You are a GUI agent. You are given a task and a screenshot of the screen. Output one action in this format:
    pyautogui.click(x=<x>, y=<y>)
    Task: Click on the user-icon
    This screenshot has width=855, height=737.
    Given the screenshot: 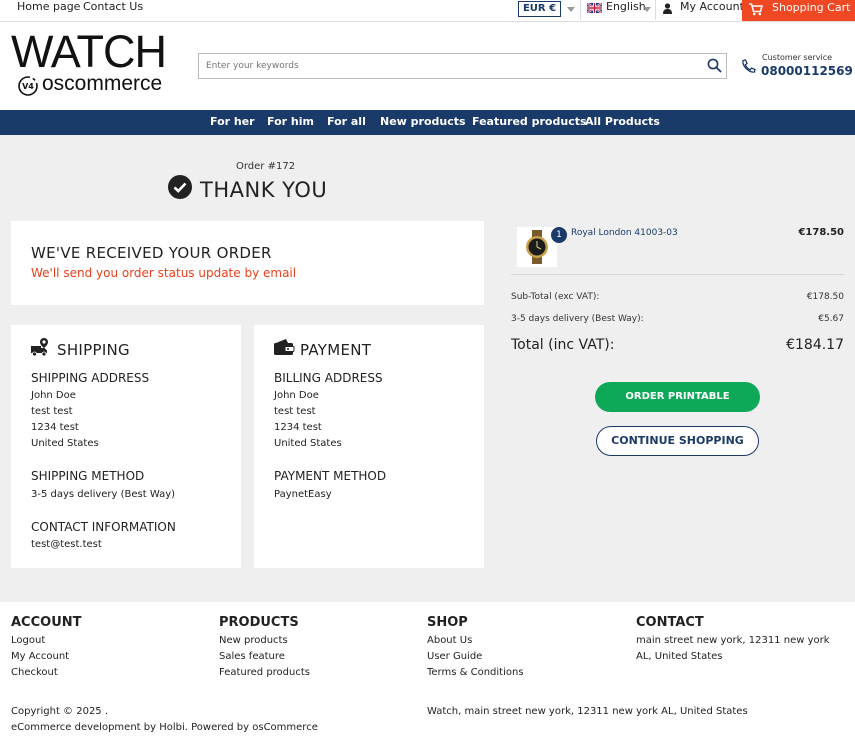 What is the action you would take?
    pyautogui.click(x=667, y=8)
    